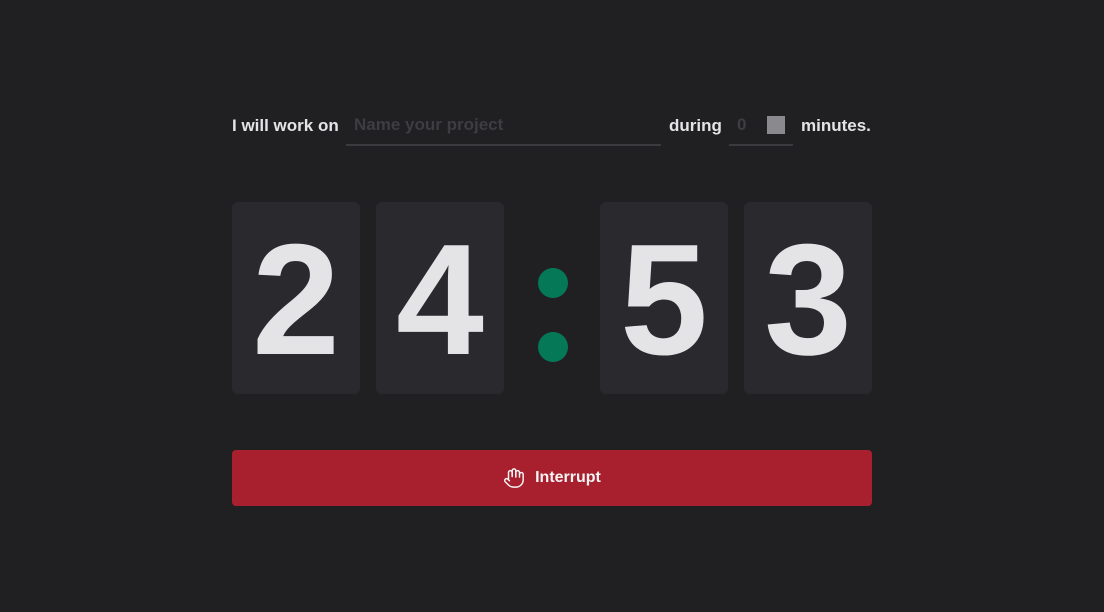 Image resolution: width=1104 pixels, height=612 pixels. Describe the element at coordinates (285, 125) in the screenshot. I see `sentence-prefix: I will work on` at that location.